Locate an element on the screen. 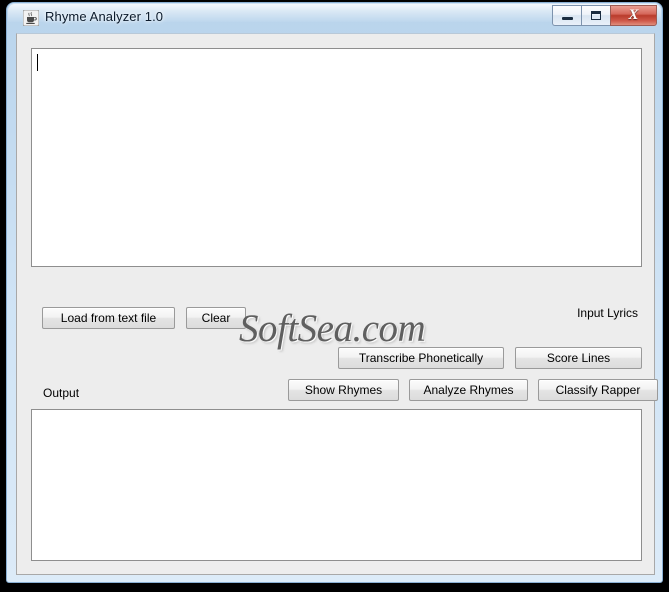  close-button: X is located at coordinates (633, 15).